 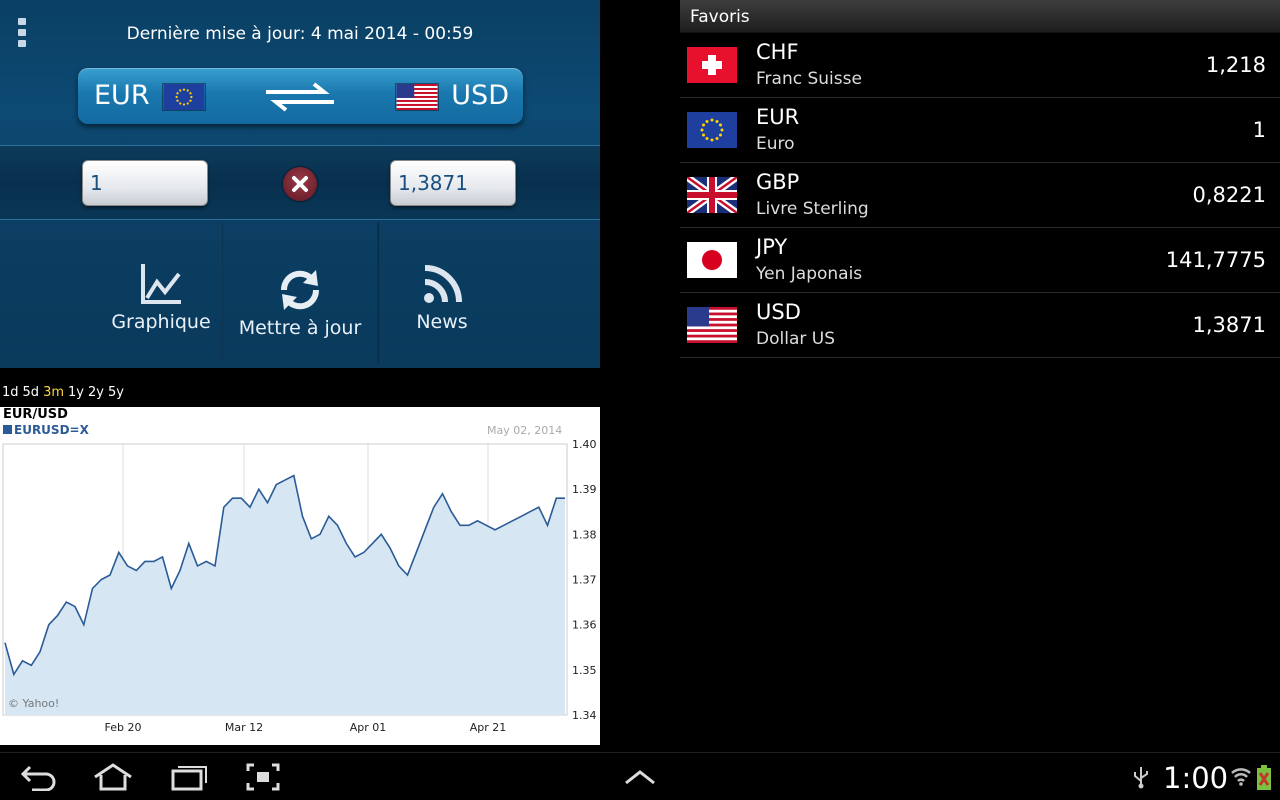 I want to click on from-amount-input, so click(x=145, y=183).